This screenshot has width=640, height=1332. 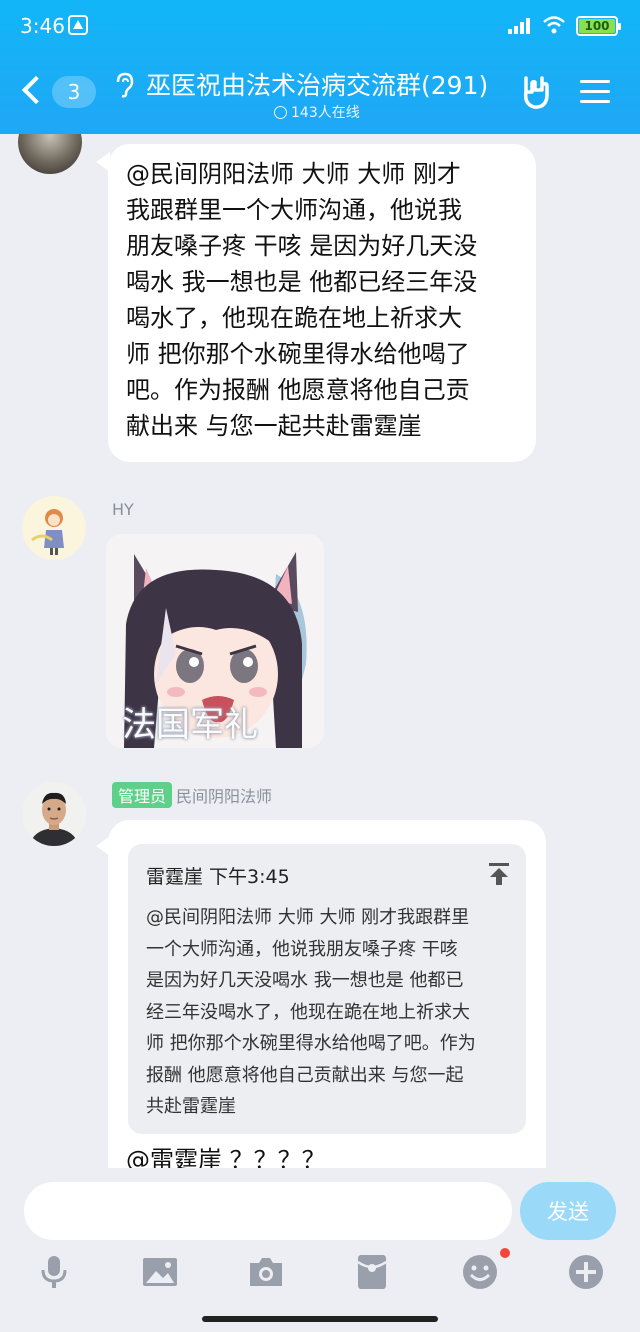 What do you see at coordinates (74, 92) in the screenshot?
I see `unread-count-badge: 3` at bounding box center [74, 92].